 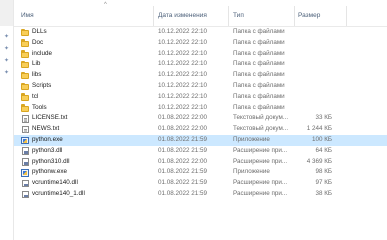 I want to click on file-size: 97 КБ, so click(x=323, y=183).